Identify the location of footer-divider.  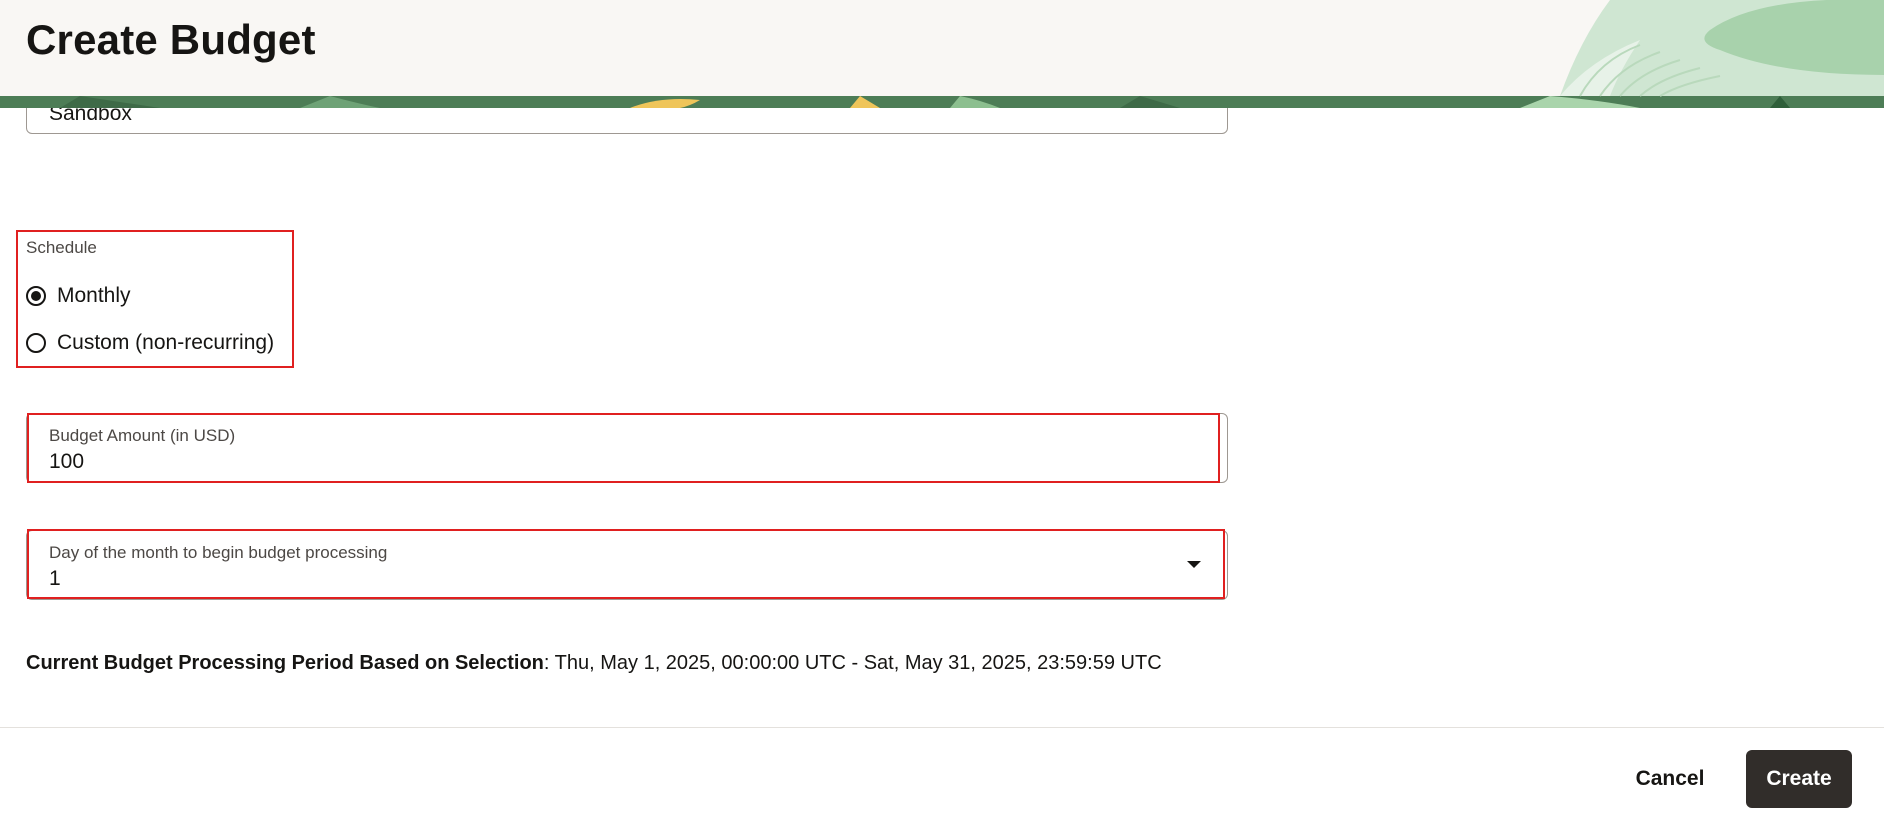
(942, 727).